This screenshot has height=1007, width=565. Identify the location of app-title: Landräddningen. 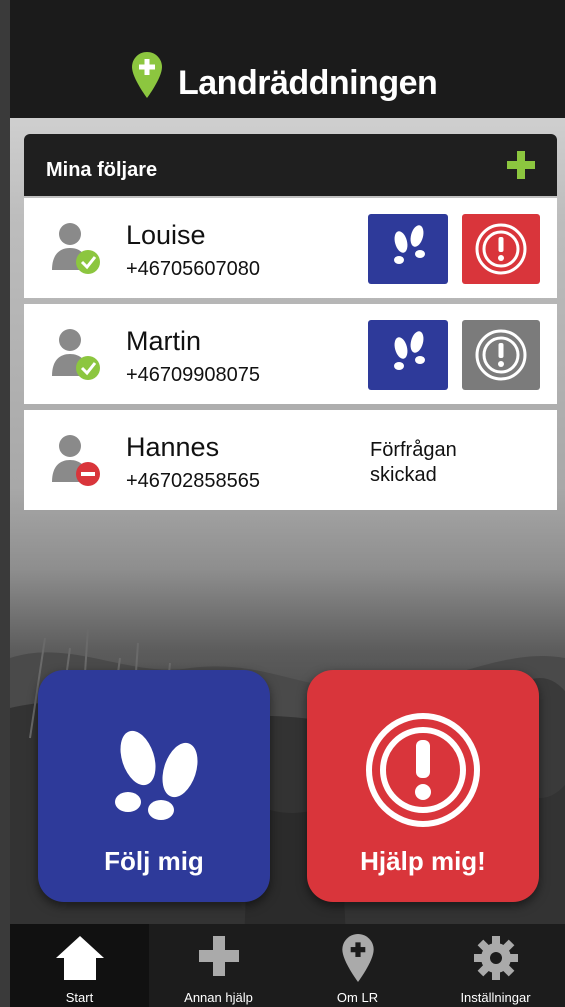
(308, 83).